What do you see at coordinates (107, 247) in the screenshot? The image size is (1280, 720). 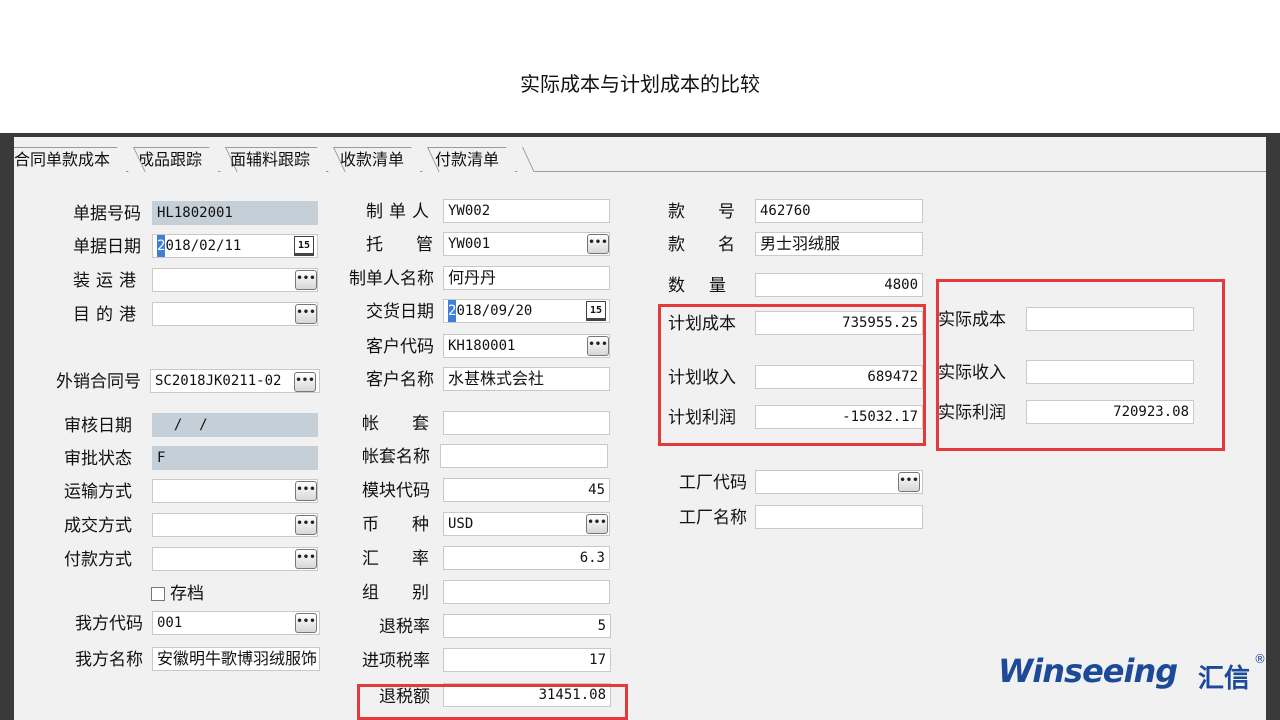 I see `label-doc-date: 单据日期` at bounding box center [107, 247].